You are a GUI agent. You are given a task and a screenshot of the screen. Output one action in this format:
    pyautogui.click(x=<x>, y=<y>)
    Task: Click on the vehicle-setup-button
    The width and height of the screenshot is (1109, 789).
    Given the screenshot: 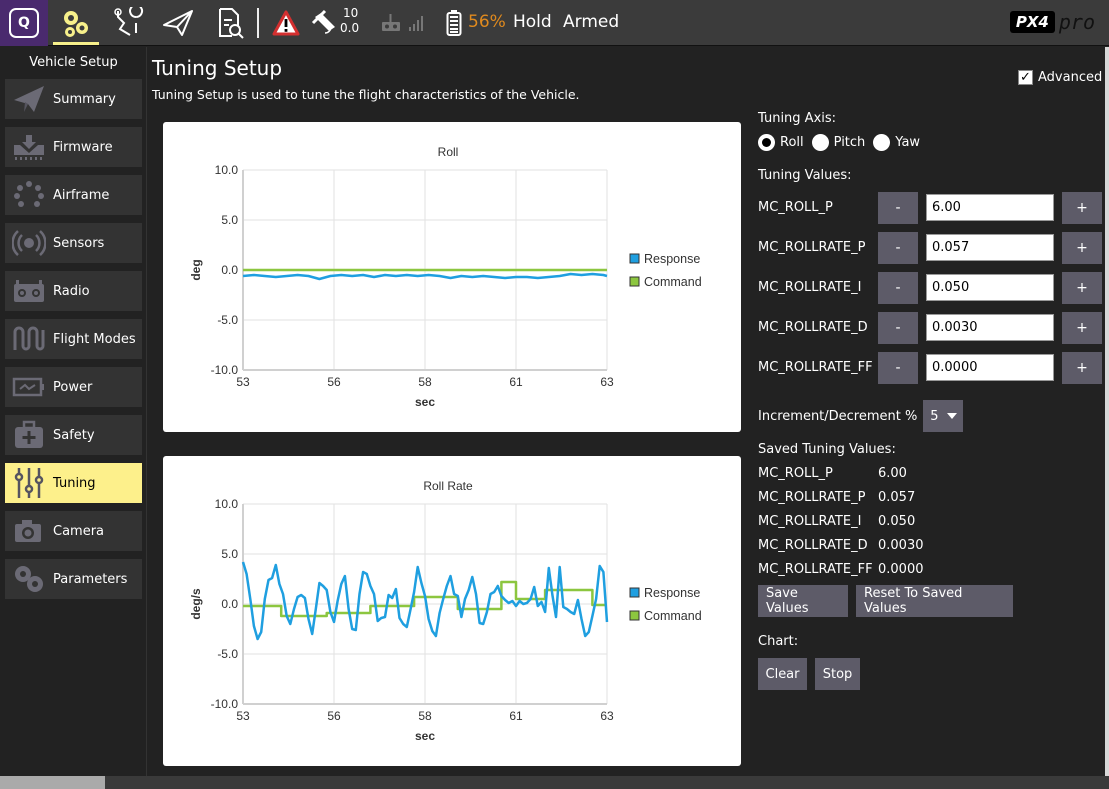 What is the action you would take?
    pyautogui.click(x=76, y=23)
    